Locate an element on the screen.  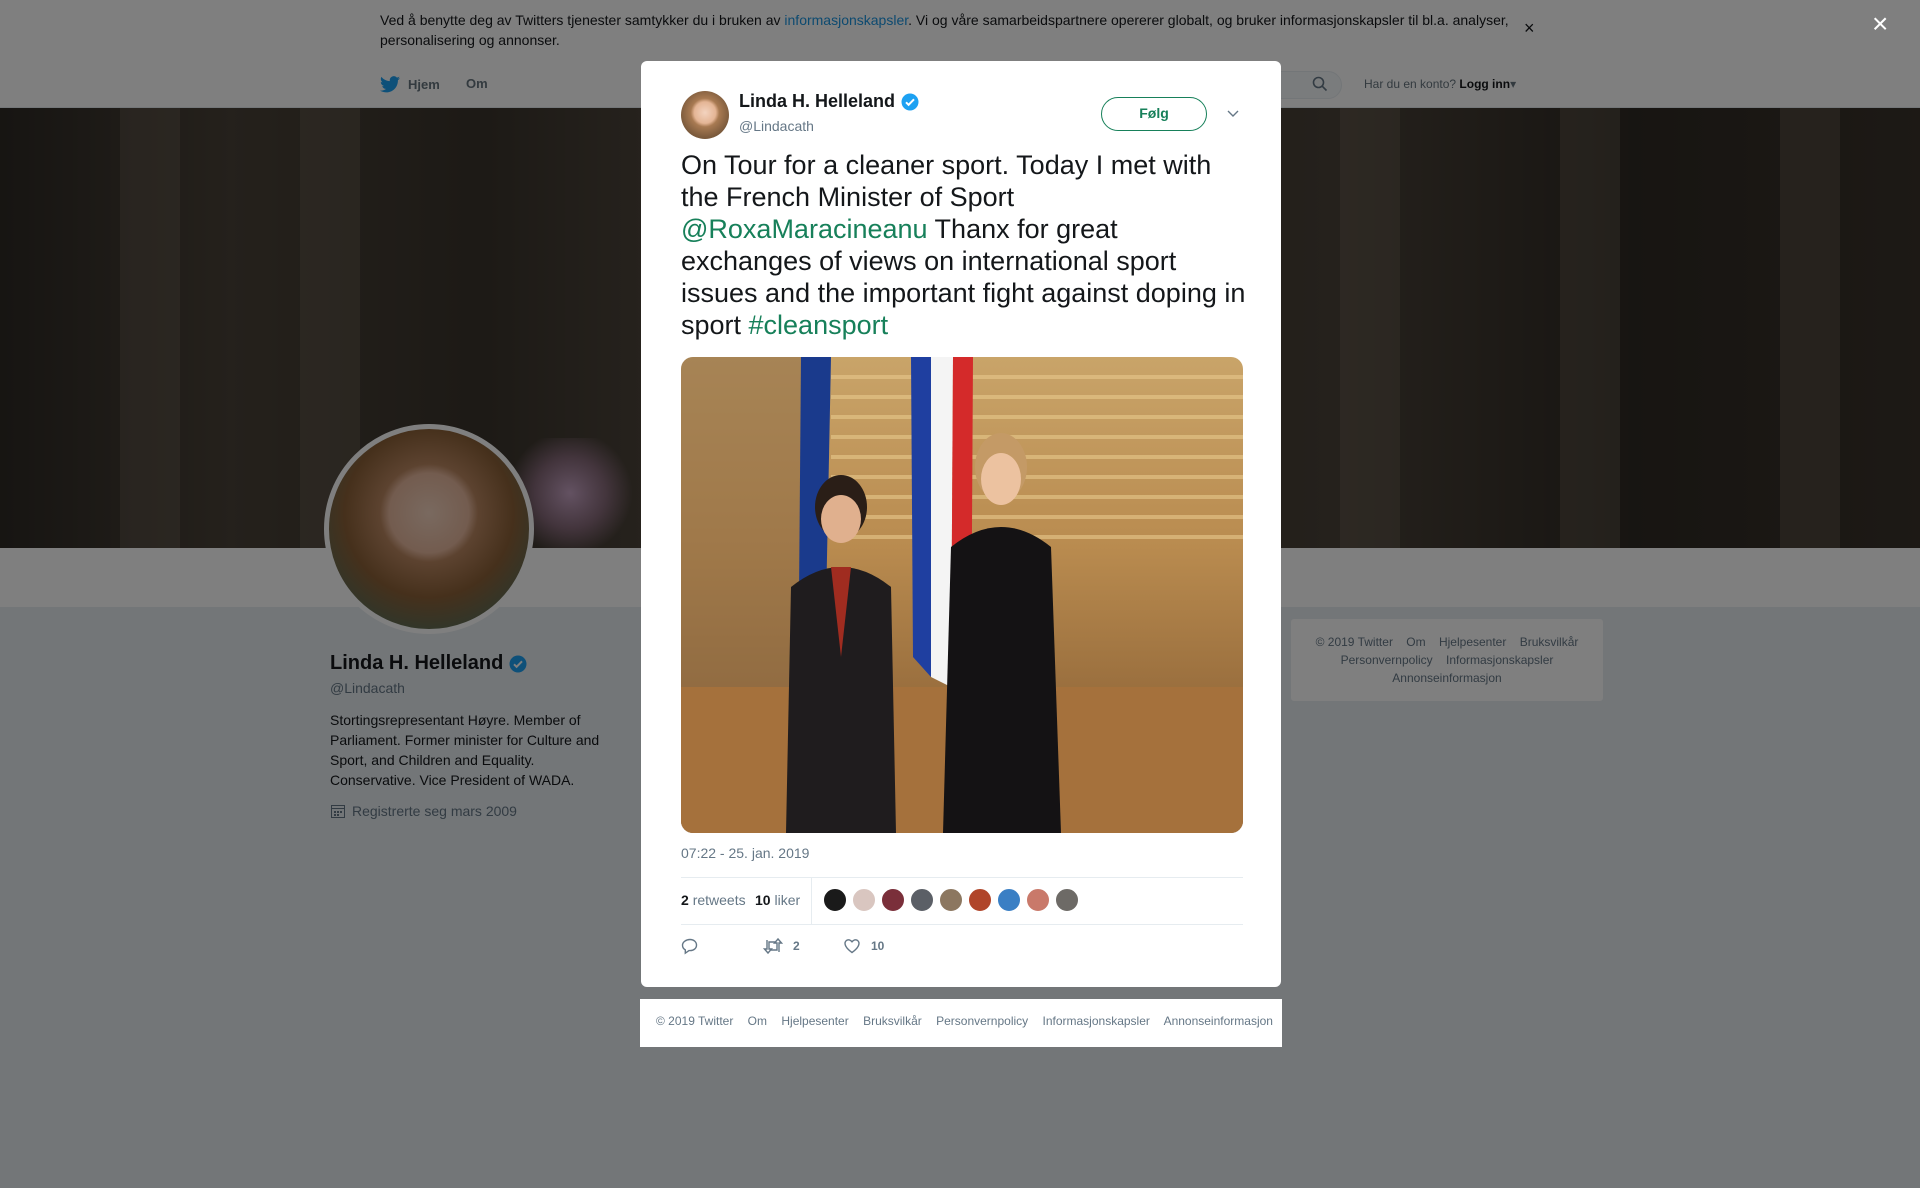
stats-divider is located at coordinates (811, 901).